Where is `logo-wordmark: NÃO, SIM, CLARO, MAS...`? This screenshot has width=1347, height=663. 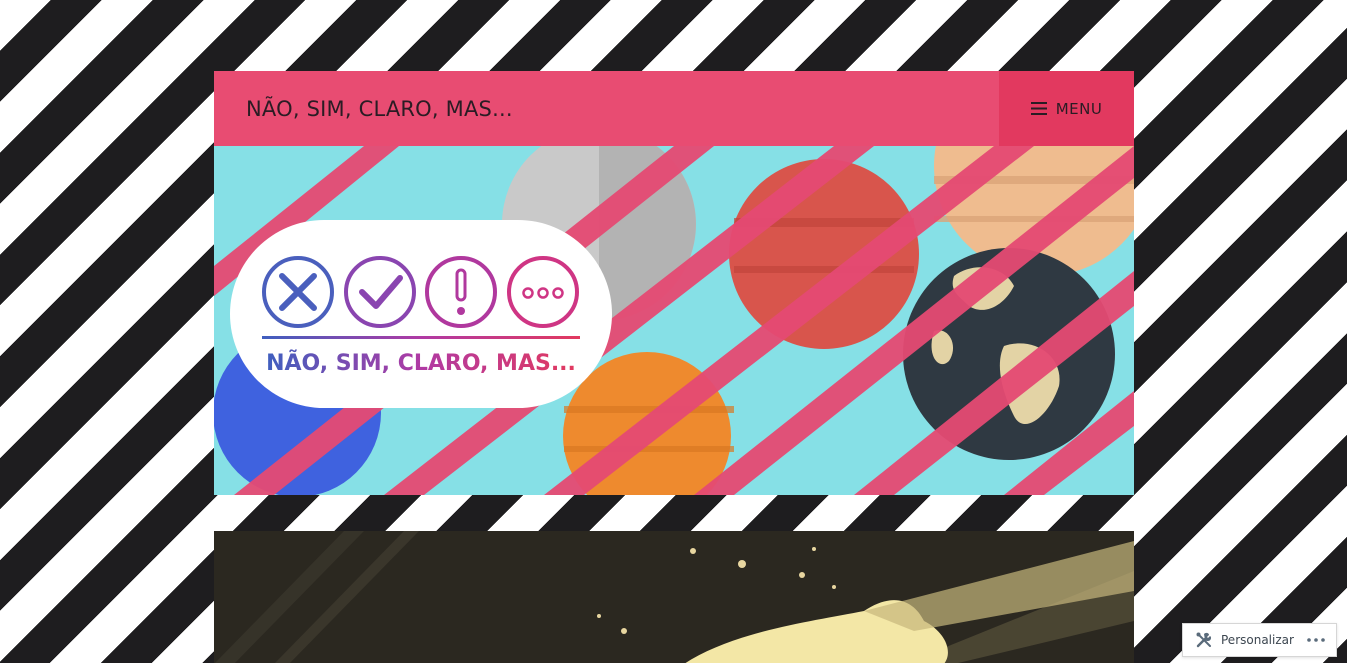
logo-wordmark: NÃO, SIM, CLARO, MAS... is located at coordinates (421, 363).